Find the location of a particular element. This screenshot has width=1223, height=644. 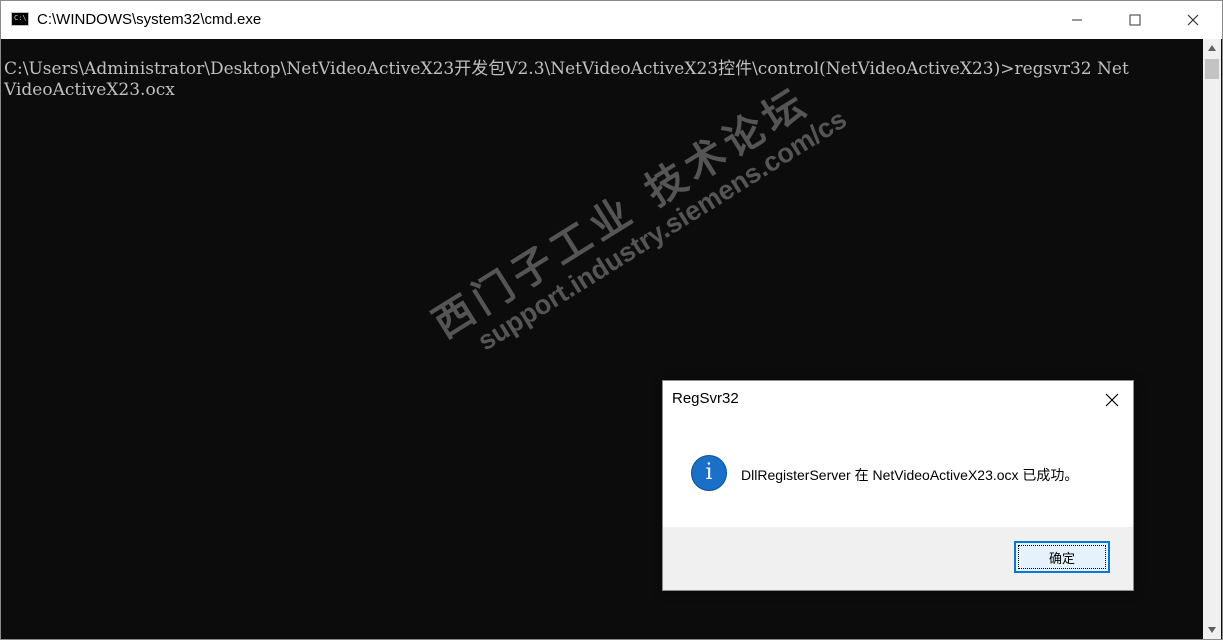

minimize-button is located at coordinates (1077, 20).